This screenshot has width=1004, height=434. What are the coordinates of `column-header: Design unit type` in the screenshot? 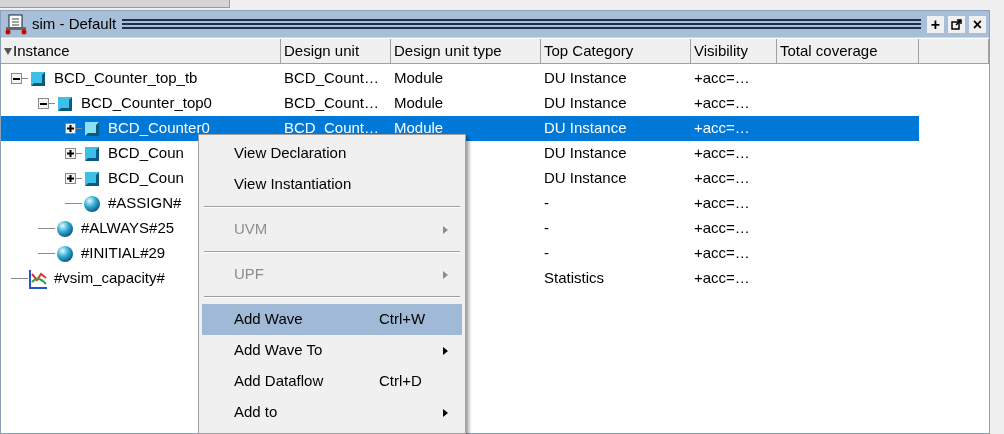 It's located at (466, 51).